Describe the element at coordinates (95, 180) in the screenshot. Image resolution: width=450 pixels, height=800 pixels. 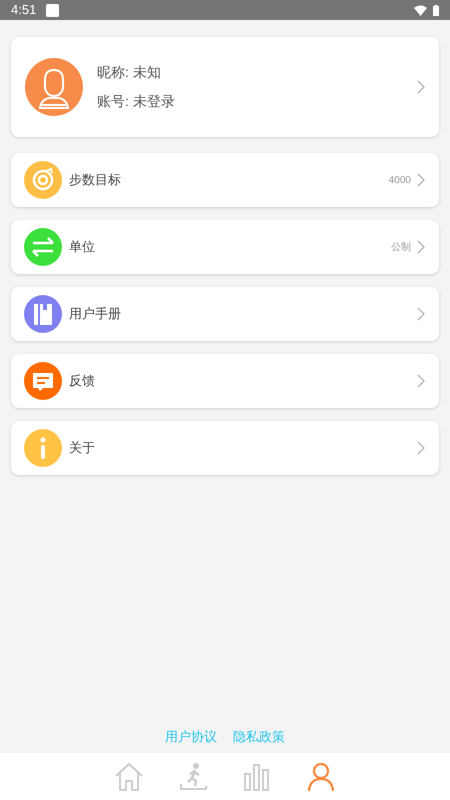
I see `menu-label: 步数目标` at that location.